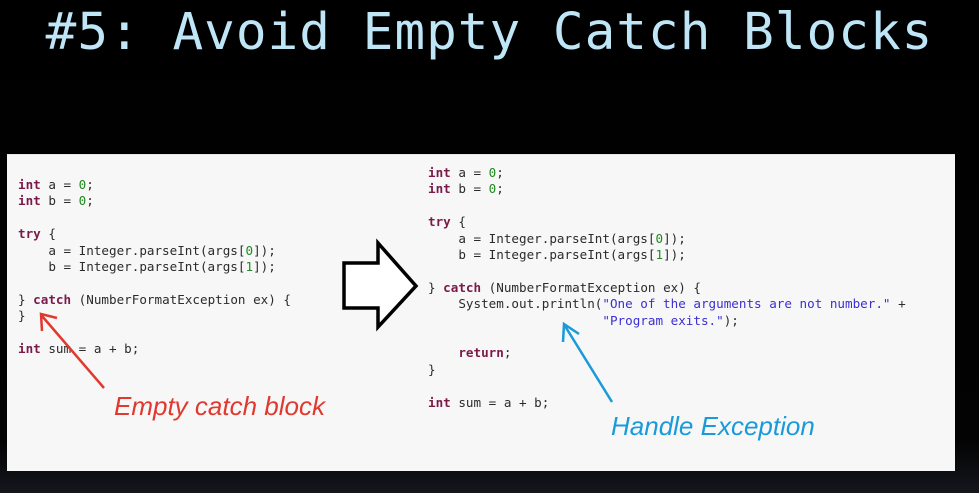 The image size is (979, 493). I want to click on red-pointer-arrow-icon, so click(72, 350).